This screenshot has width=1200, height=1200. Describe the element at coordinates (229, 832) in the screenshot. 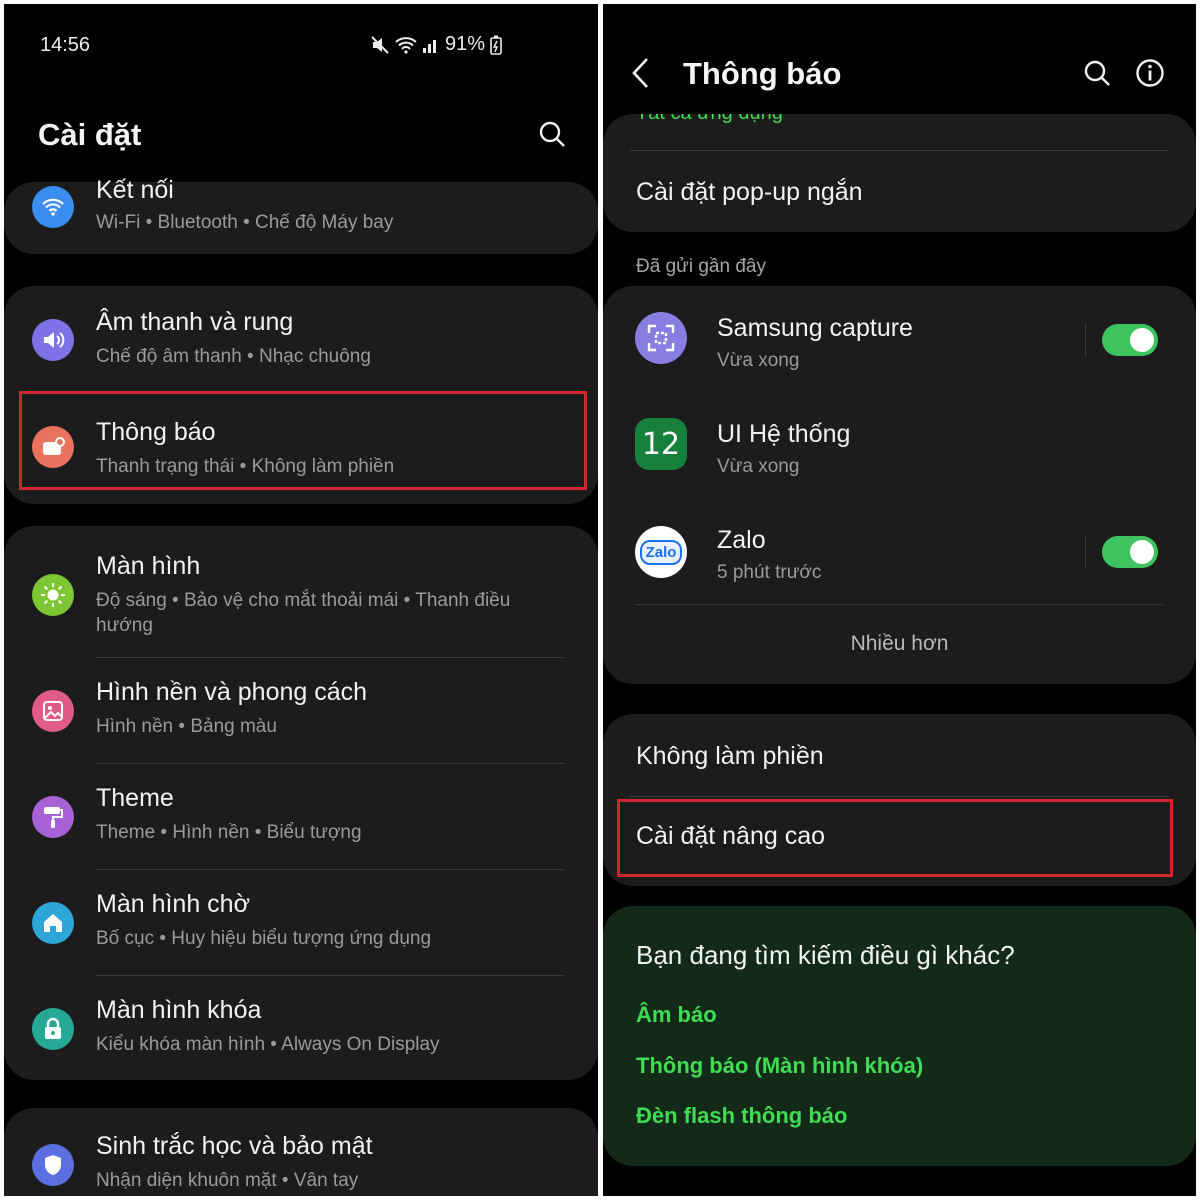

I see `item-subtitle: Theme • Hình nền • Biểu tượng` at that location.